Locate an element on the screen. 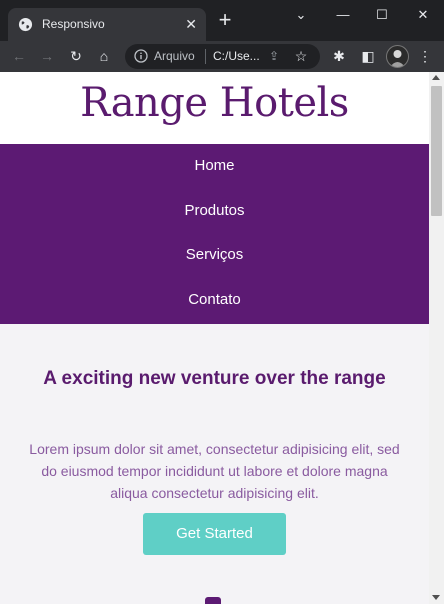  nav-item-servicos: Serviços is located at coordinates (214, 255).